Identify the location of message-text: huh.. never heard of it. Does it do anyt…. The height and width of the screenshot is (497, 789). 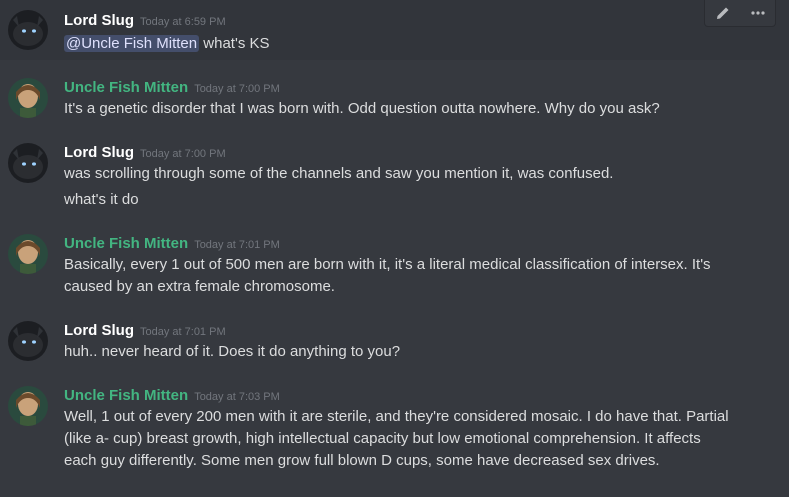
(232, 351).